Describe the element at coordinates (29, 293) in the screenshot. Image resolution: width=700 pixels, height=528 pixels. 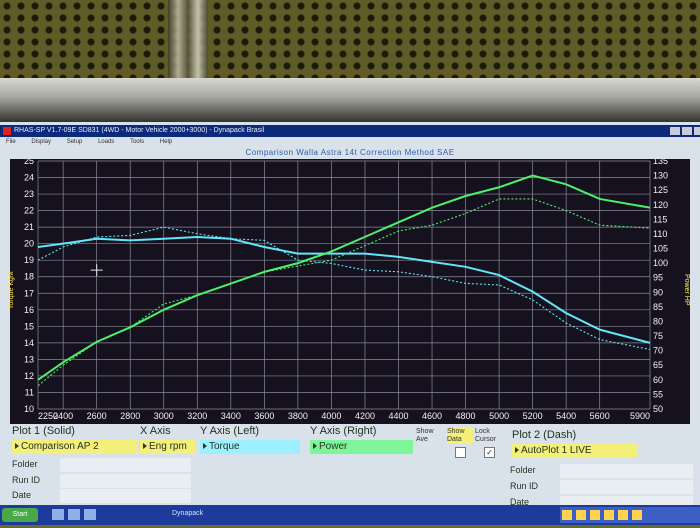
I see `y-left-tick-label: 17` at that location.